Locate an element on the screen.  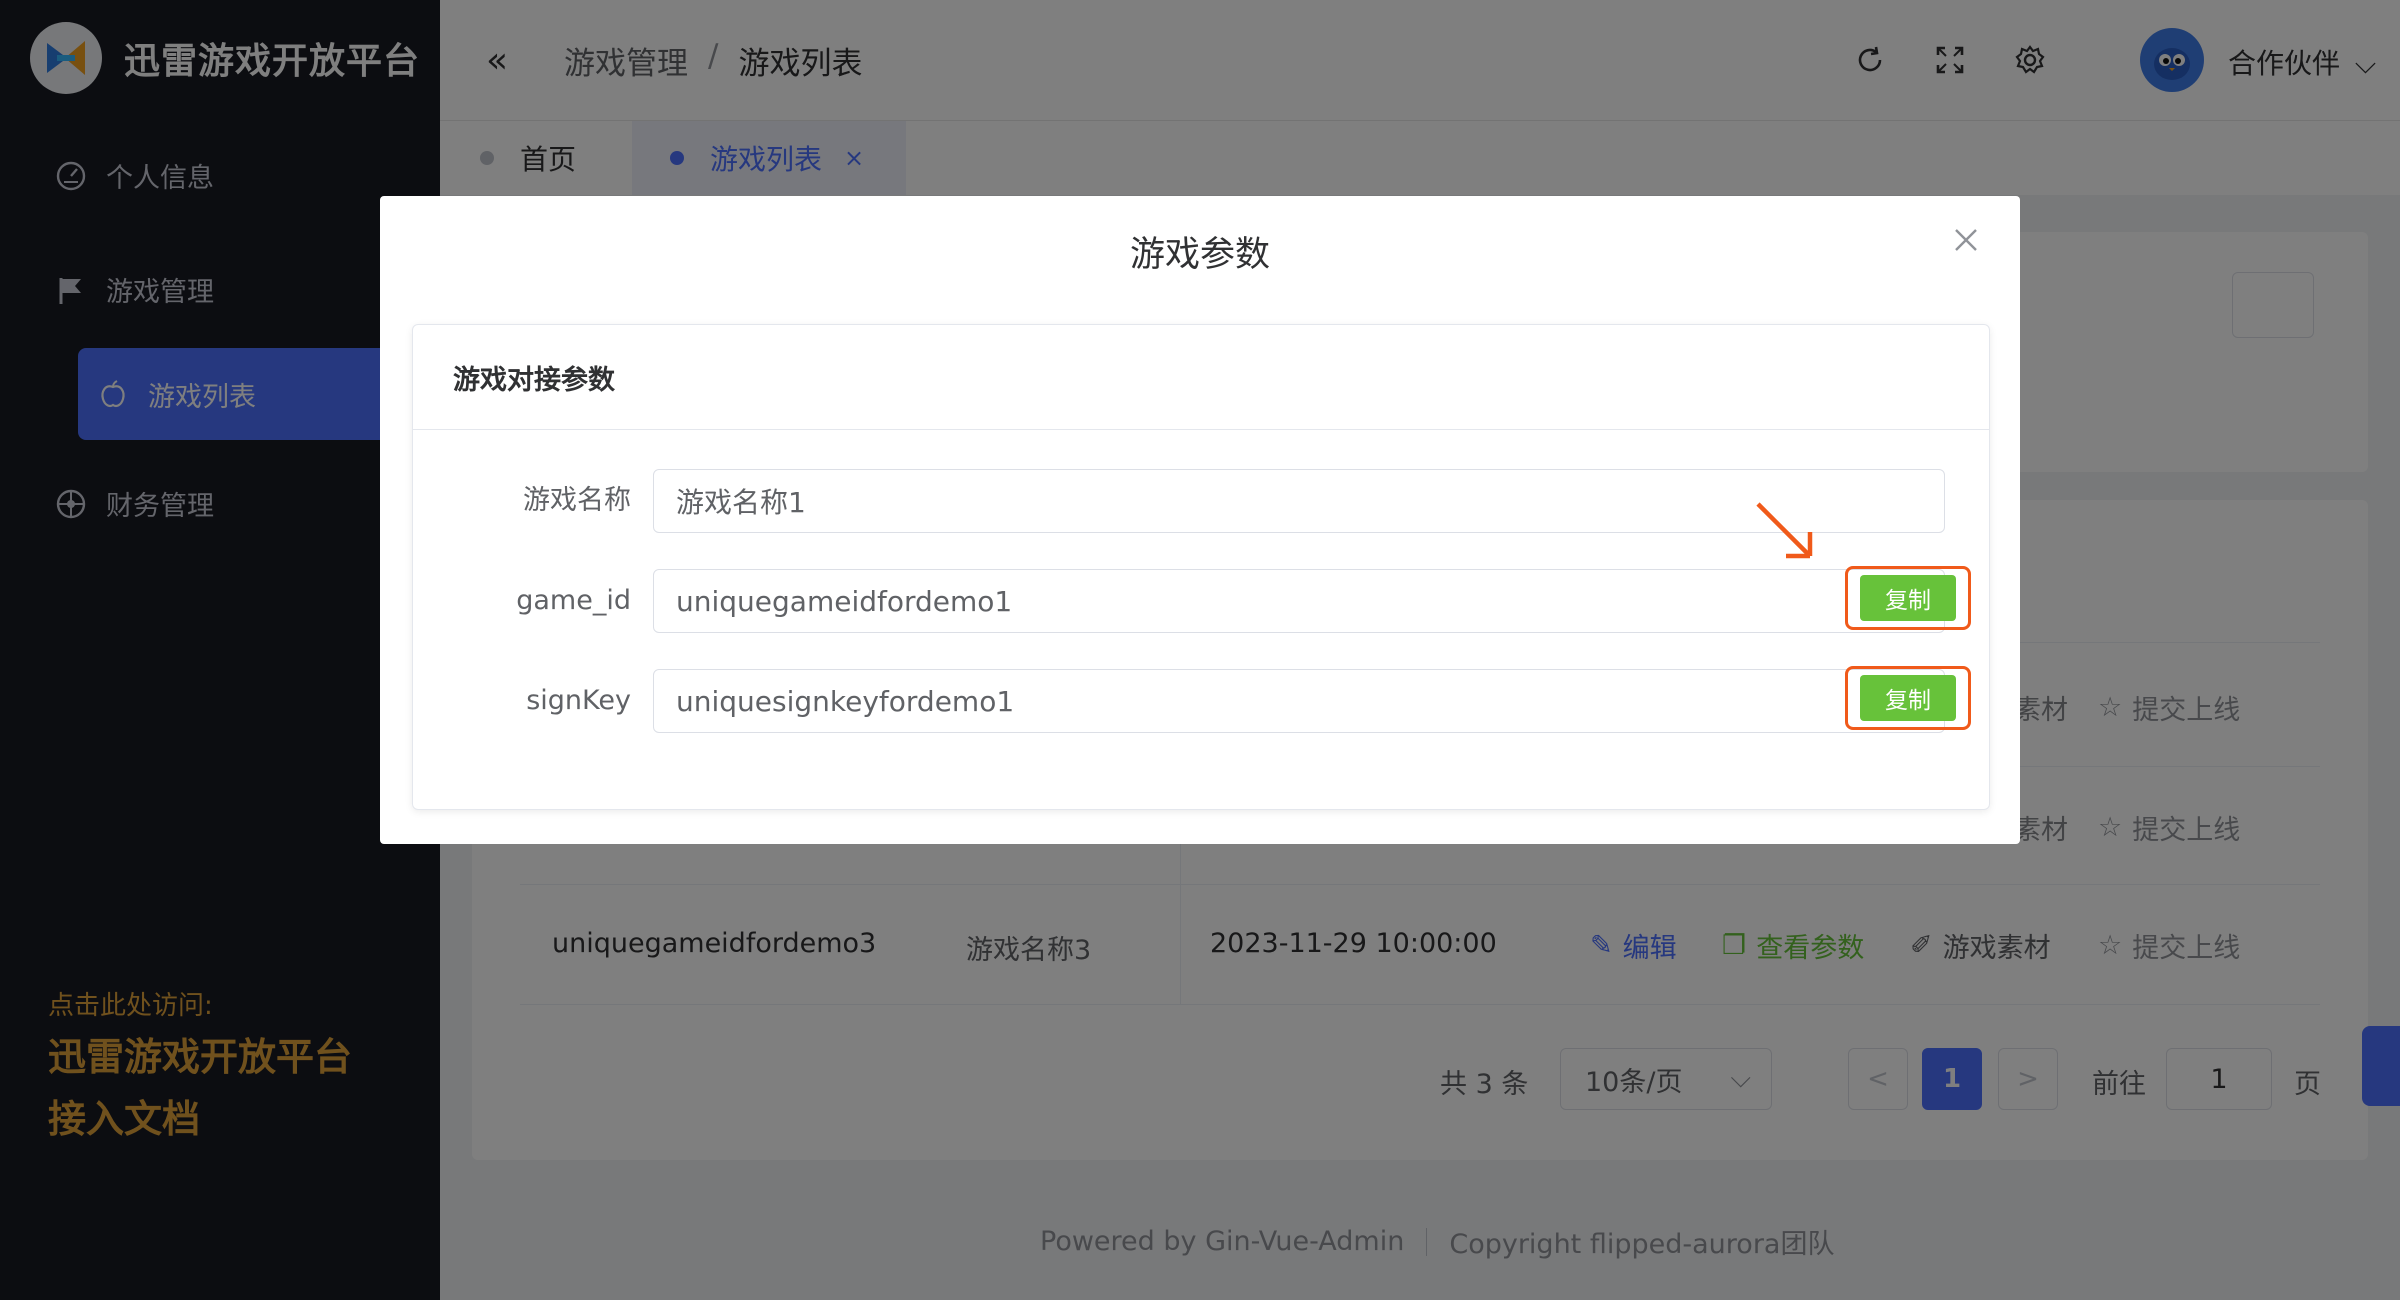
params-card-title: 游戏对接参数 is located at coordinates (1201, 377).